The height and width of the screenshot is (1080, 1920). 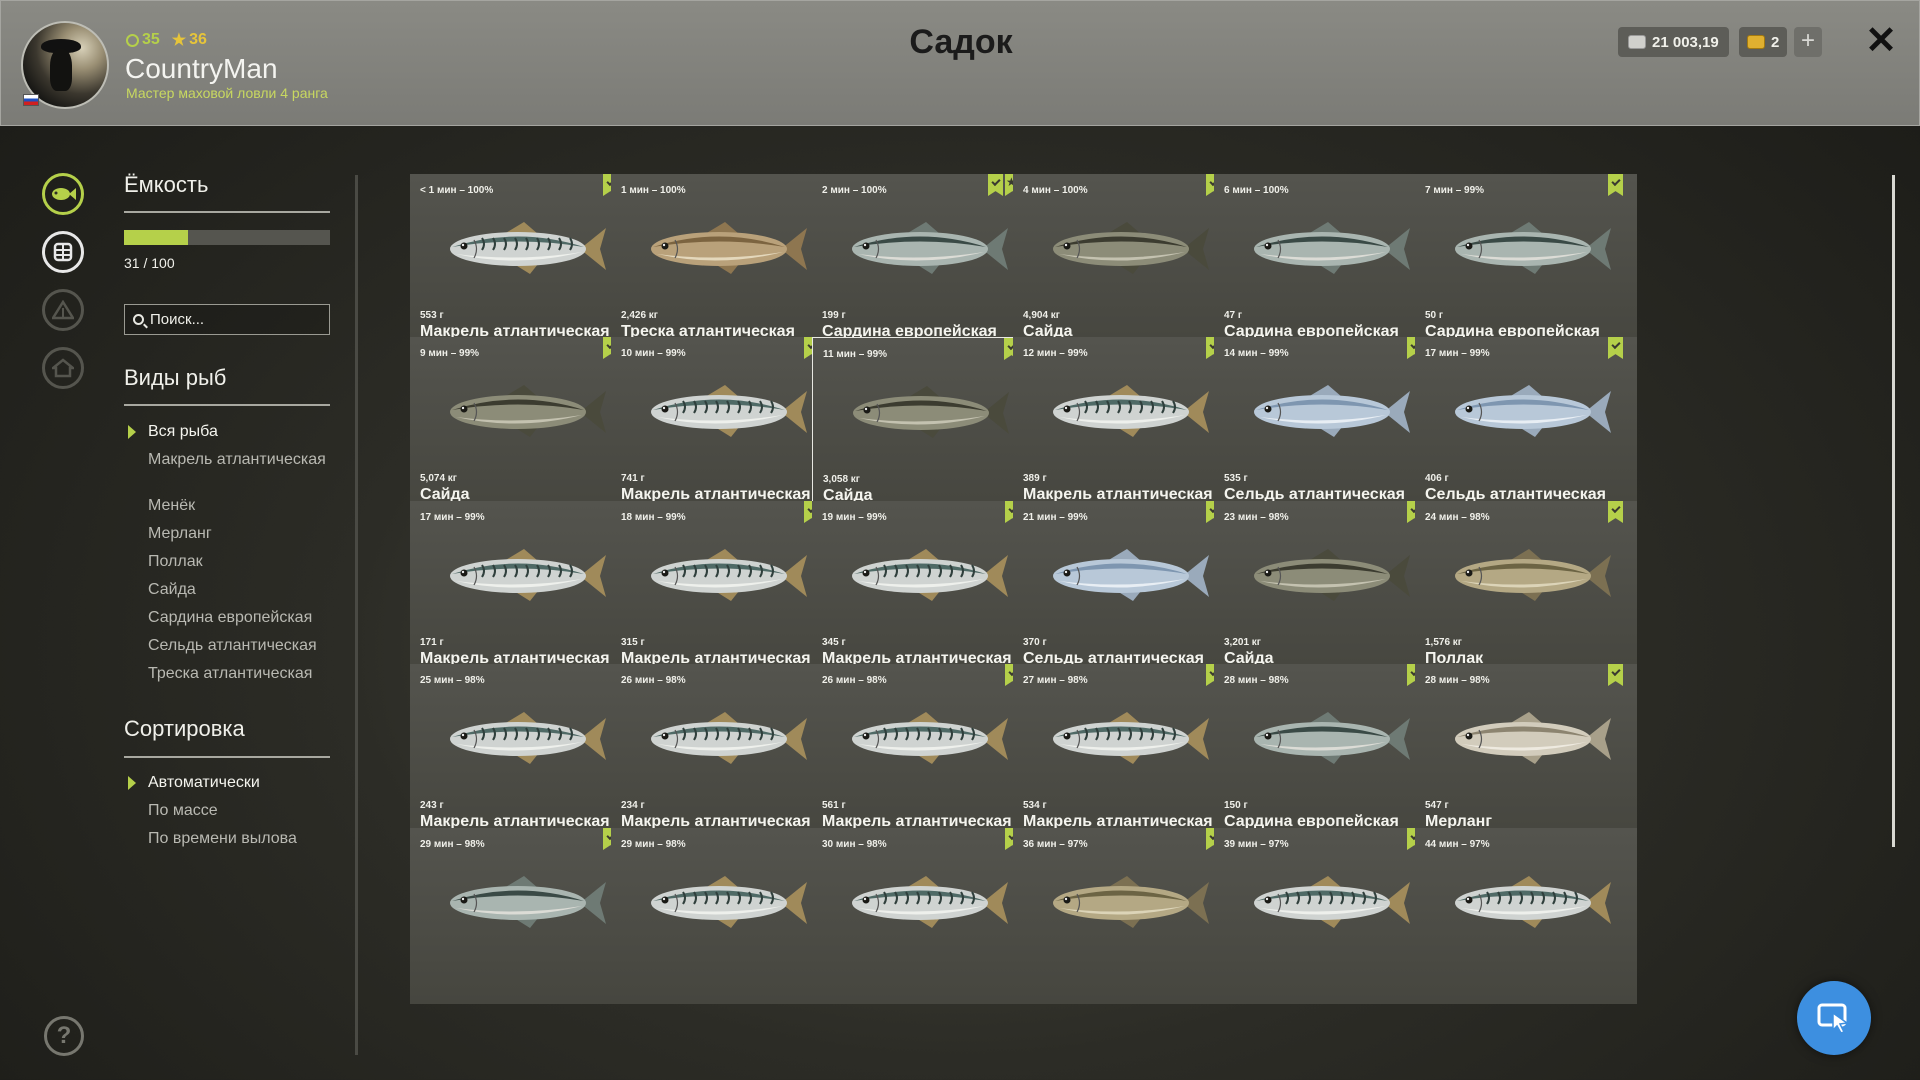 I want to click on keepnet-tab-icon, so click(x=63, y=252).